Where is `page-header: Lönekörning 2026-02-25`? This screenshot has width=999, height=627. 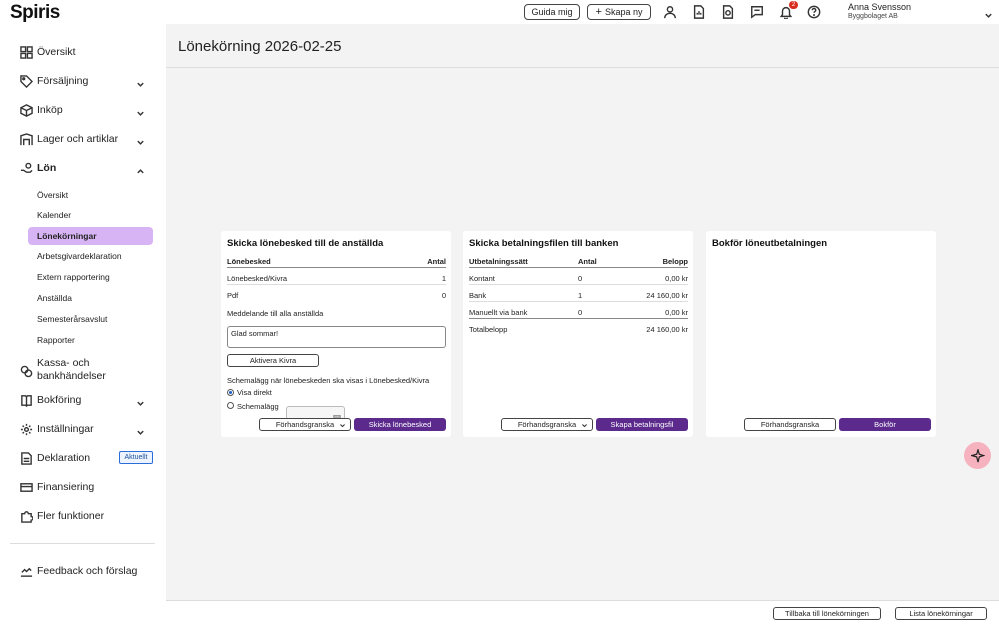
page-header: Lönekörning 2026-02-25 is located at coordinates (582, 46).